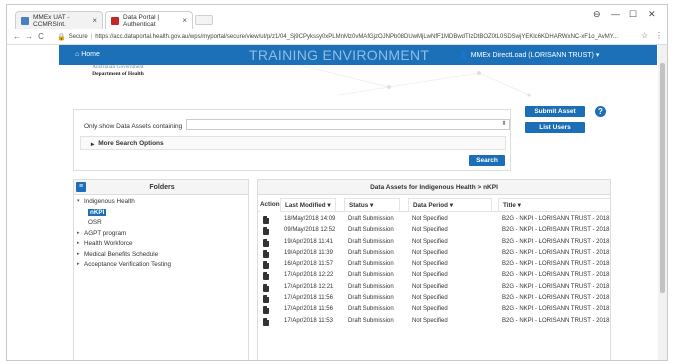  Describe the element at coordinates (115, 20) in the screenshot. I see `data-portal-favicon-icon` at that location.